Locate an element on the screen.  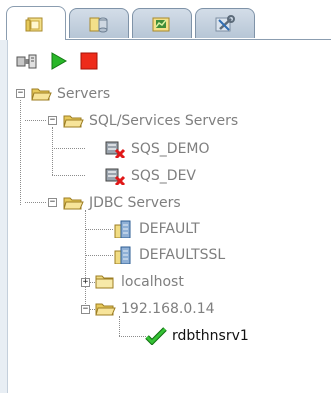
tree-node-default: DEFAULT is located at coordinates (156, 229).